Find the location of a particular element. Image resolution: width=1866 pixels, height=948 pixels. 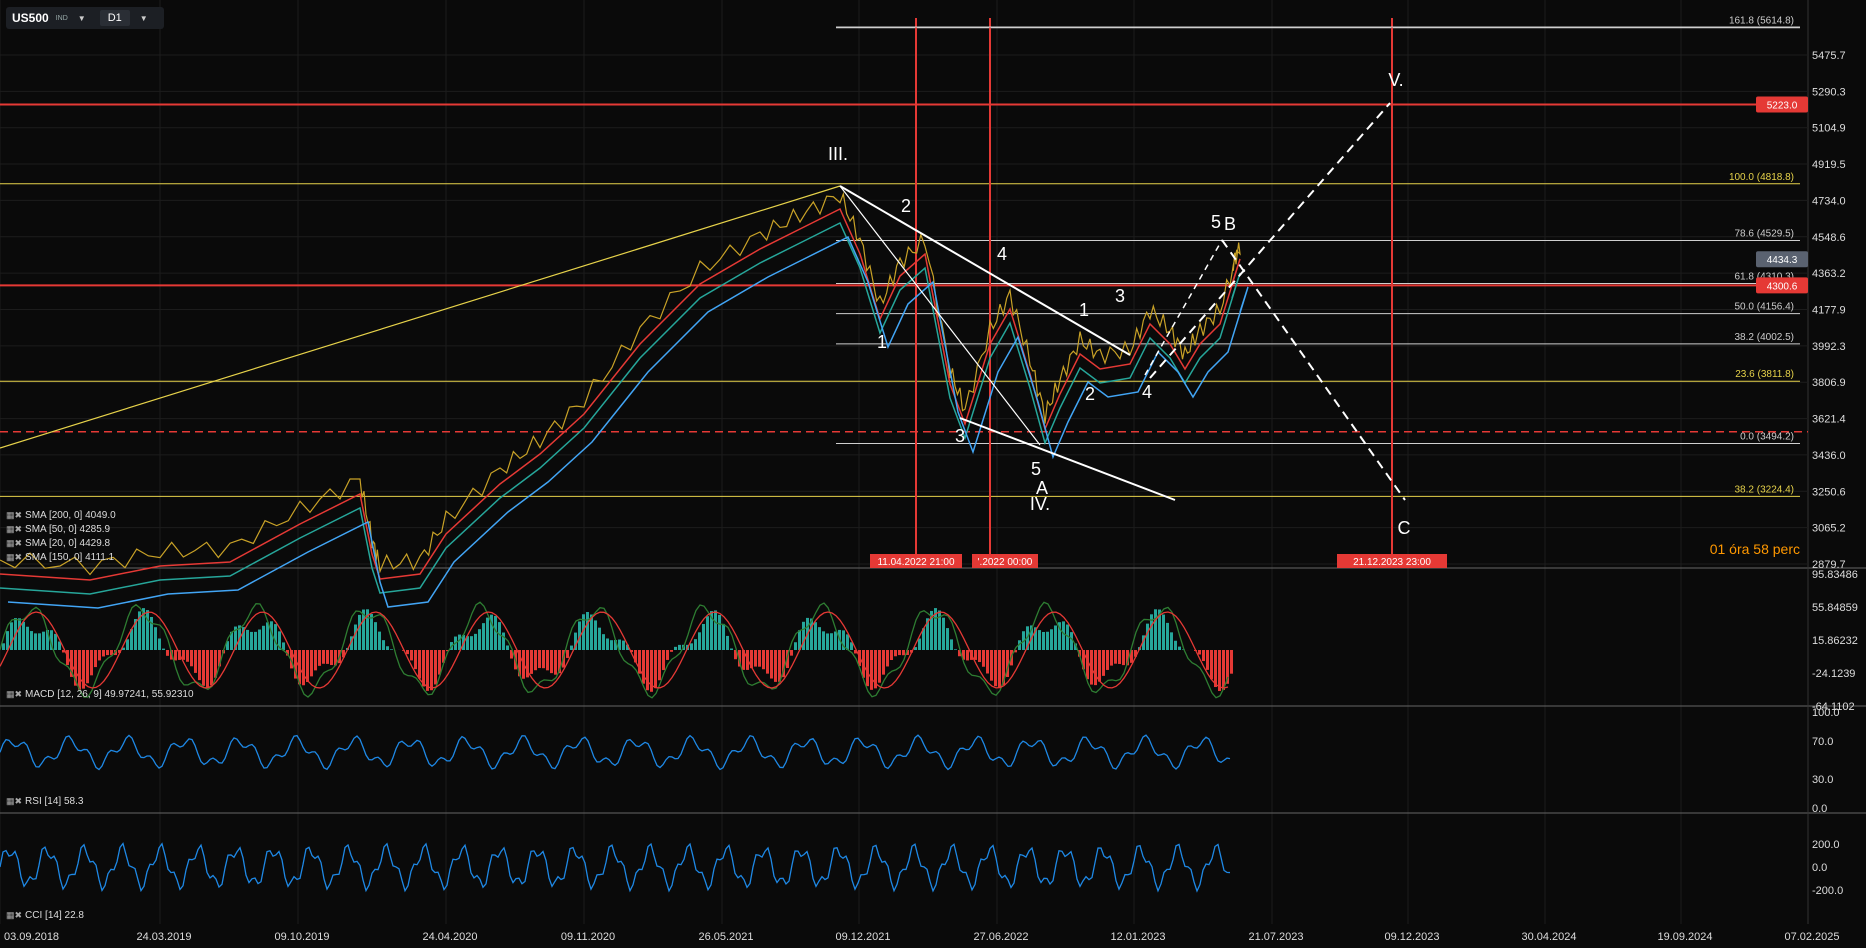

wave-label: V. is located at coordinates (1395, 80).